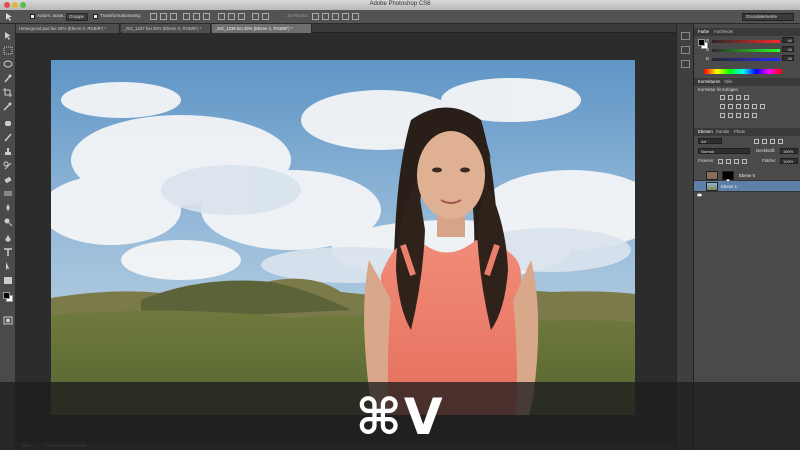 This screenshot has width=800, height=450. I want to click on blue-slider: B 40, so click(751, 58).